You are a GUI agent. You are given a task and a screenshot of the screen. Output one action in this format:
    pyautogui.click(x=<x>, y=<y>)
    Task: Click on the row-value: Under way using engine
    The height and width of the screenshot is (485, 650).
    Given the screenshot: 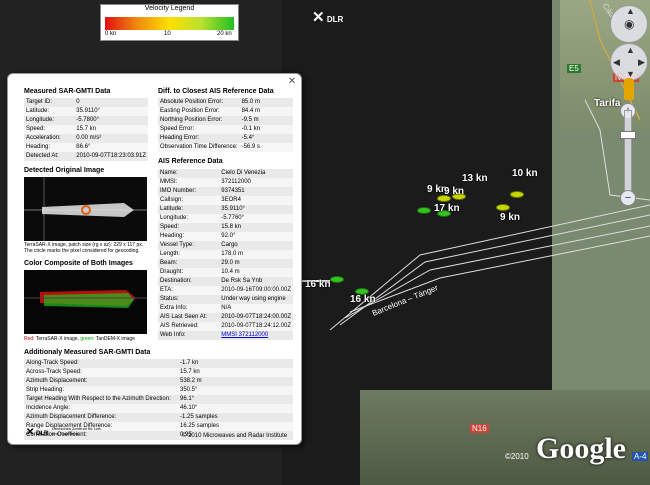 What is the action you would take?
    pyautogui.click(x=256, y=299)
    